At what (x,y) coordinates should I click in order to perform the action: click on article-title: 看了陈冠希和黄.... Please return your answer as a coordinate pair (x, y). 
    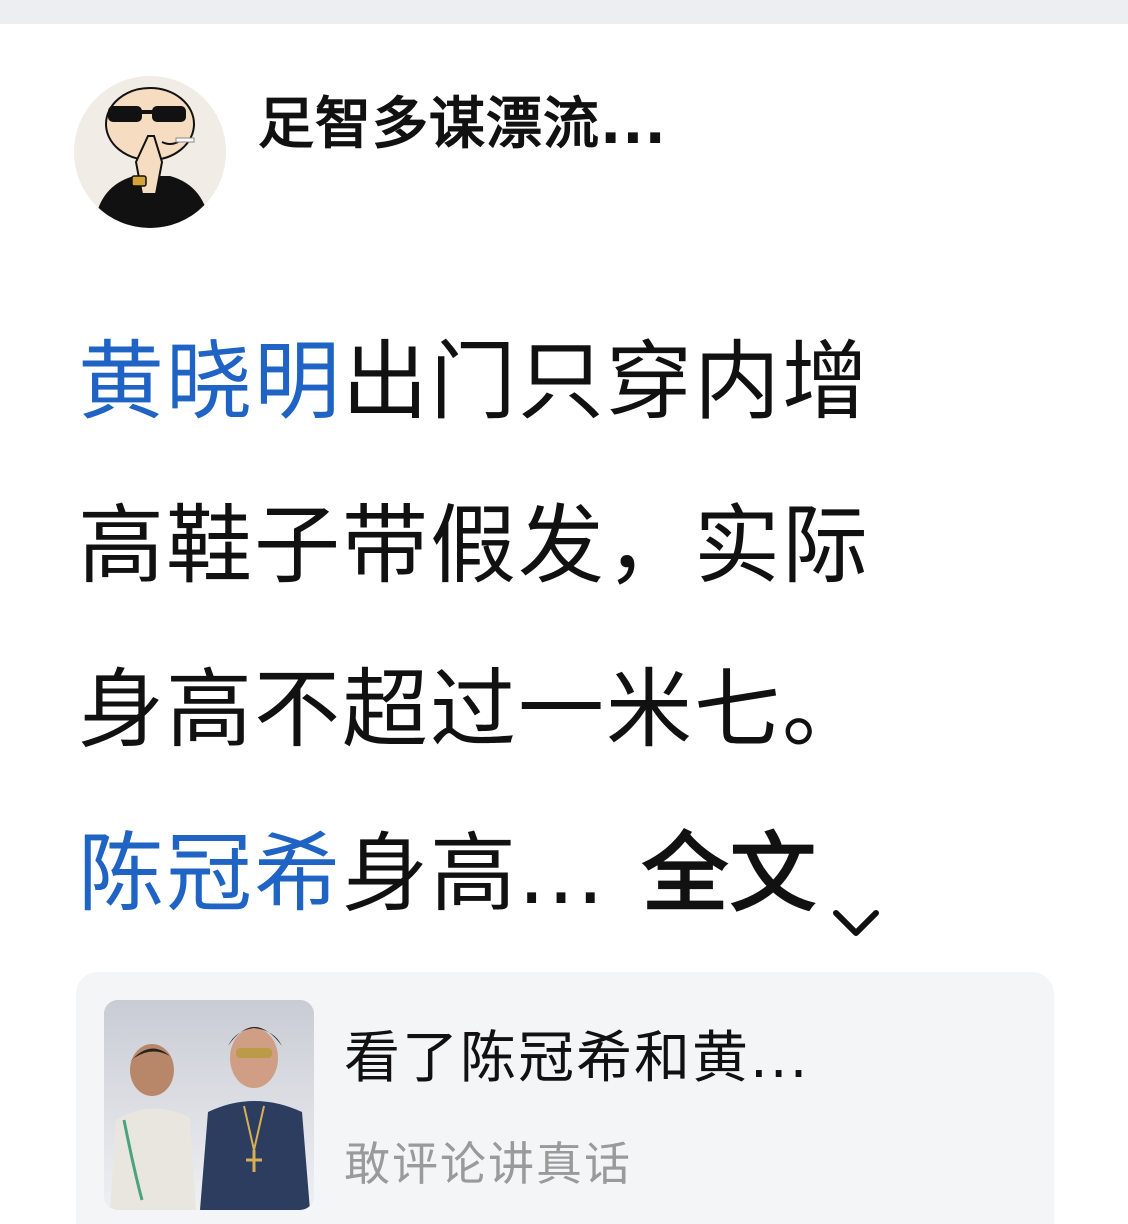
    Looking at the image, I should click on (577, 1058).